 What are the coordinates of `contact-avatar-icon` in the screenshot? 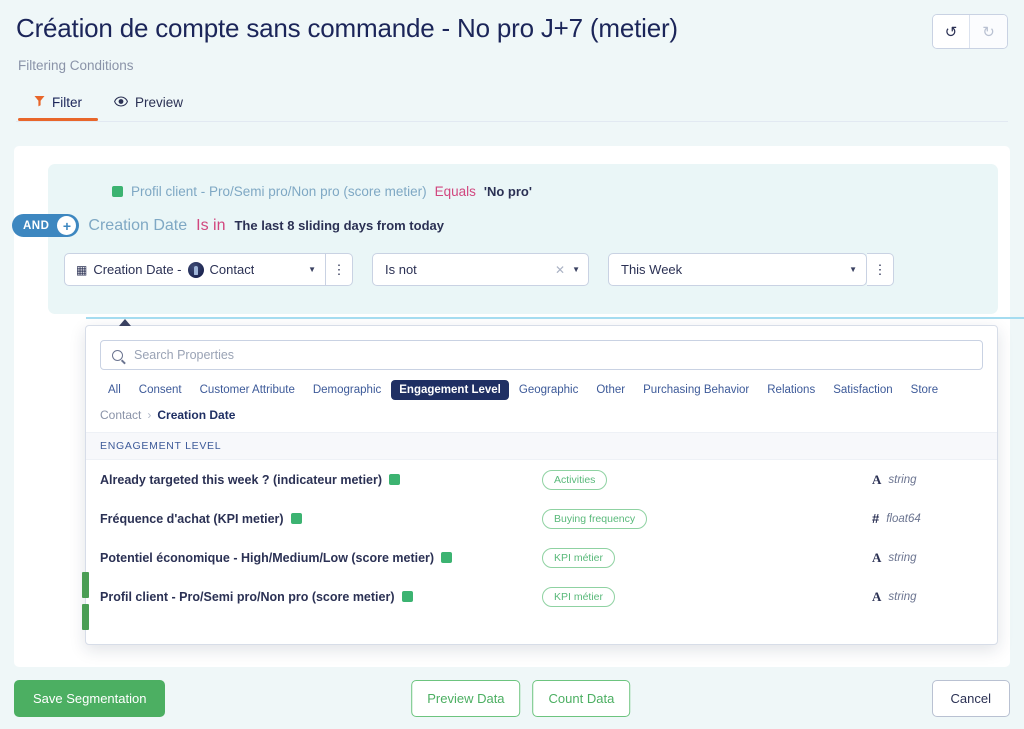 It's located at (195, 269).